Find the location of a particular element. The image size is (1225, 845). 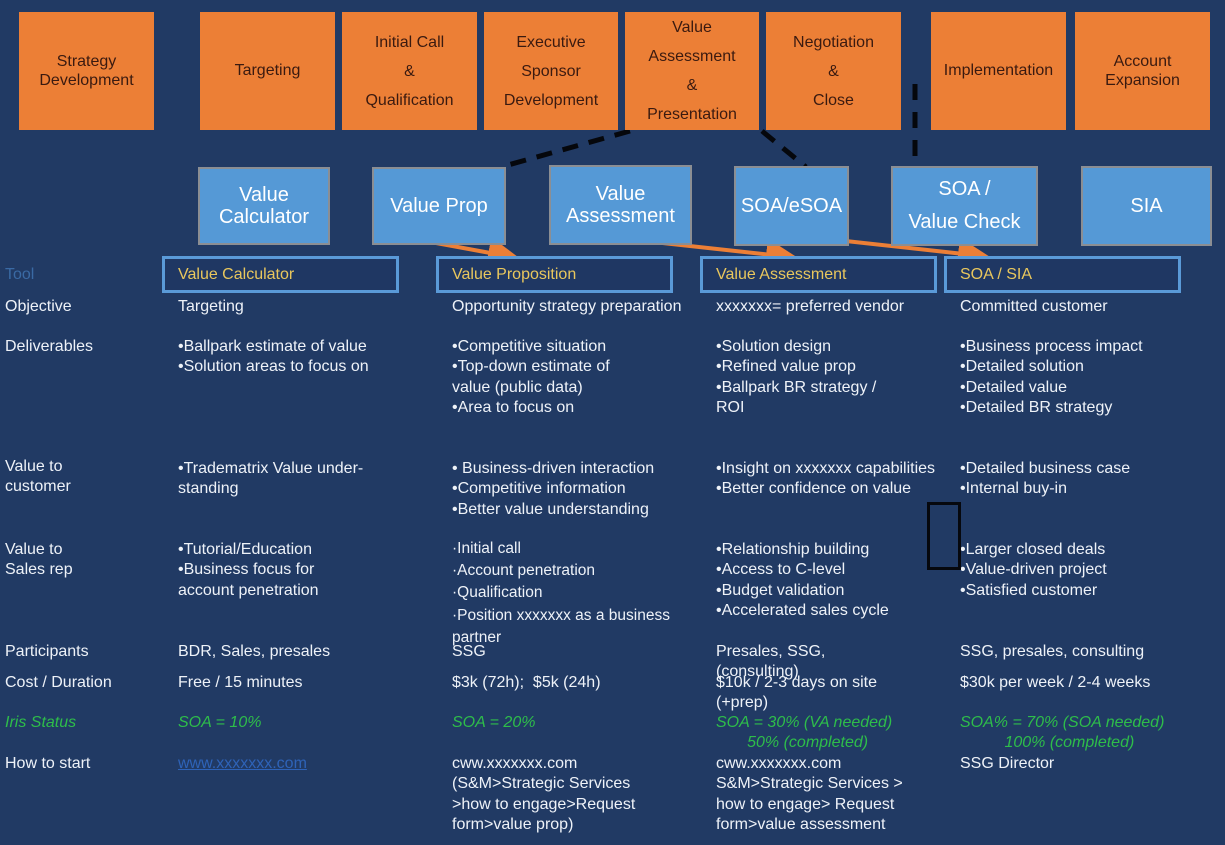

cell-line: SOA = 10% is located at coordinates (220, 722).